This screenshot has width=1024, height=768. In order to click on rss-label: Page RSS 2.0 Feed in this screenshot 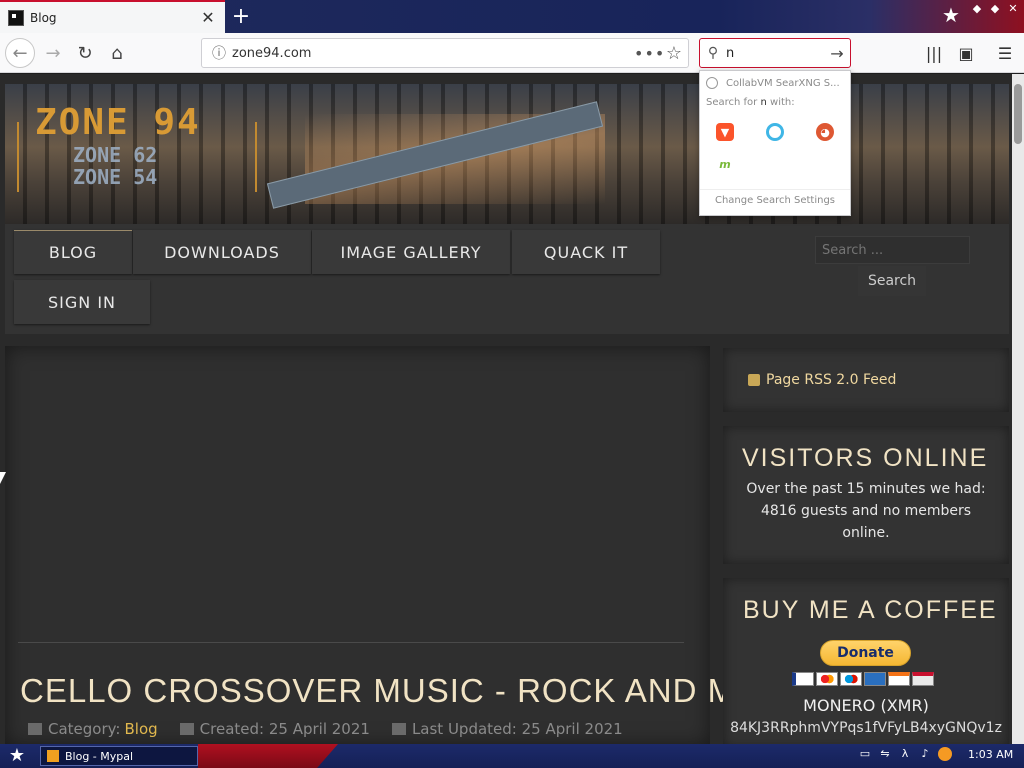, I will do `click(831, 380)`.